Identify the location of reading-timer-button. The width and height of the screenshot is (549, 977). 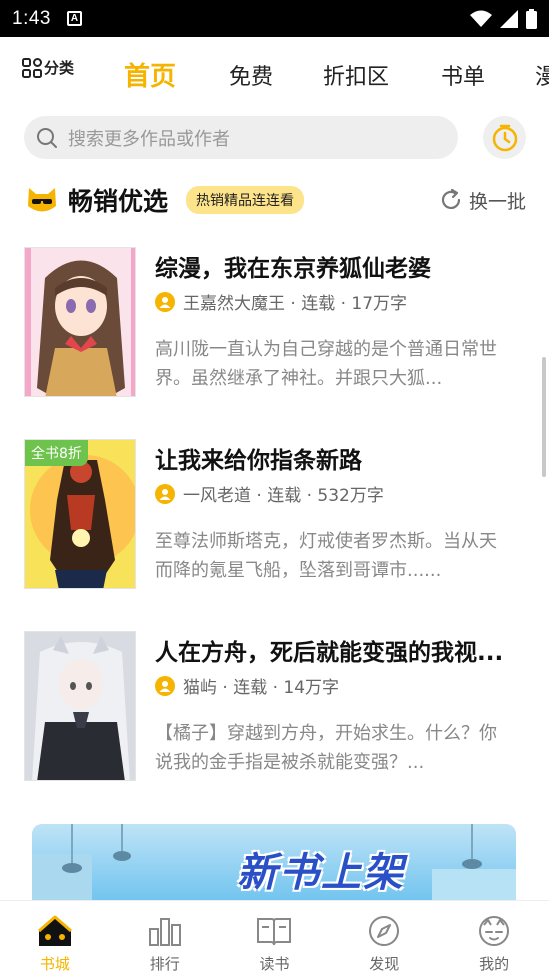
(504, 137).